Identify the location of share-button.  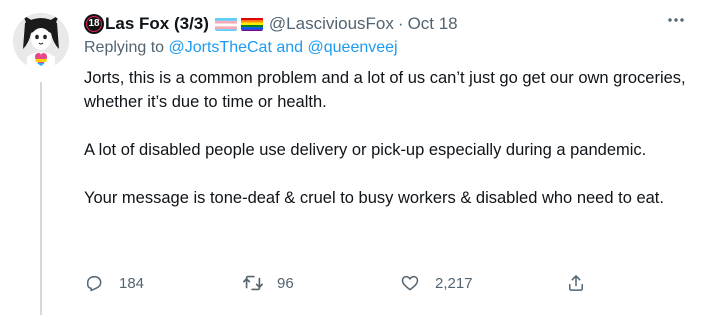
(576, 283).